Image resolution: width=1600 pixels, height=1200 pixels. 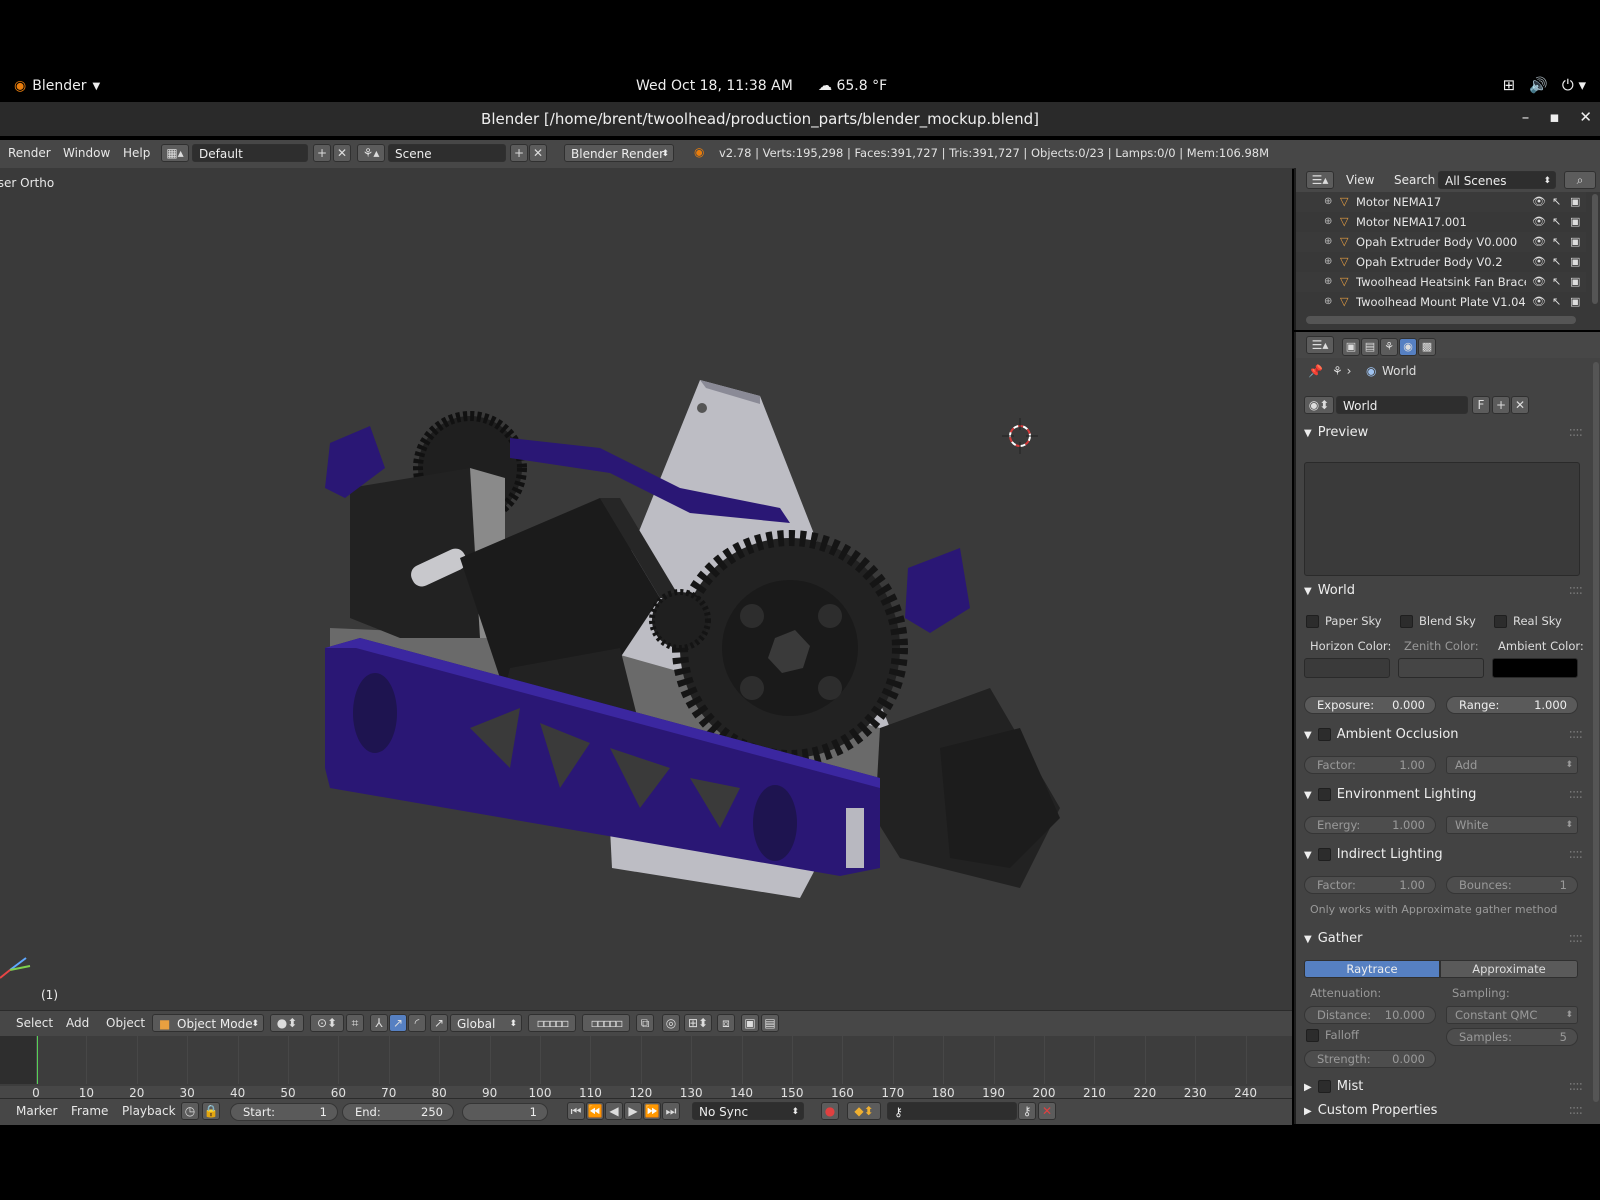 I want to click on proportional-edit-icon: ◎, so click(x=671, y=1023).